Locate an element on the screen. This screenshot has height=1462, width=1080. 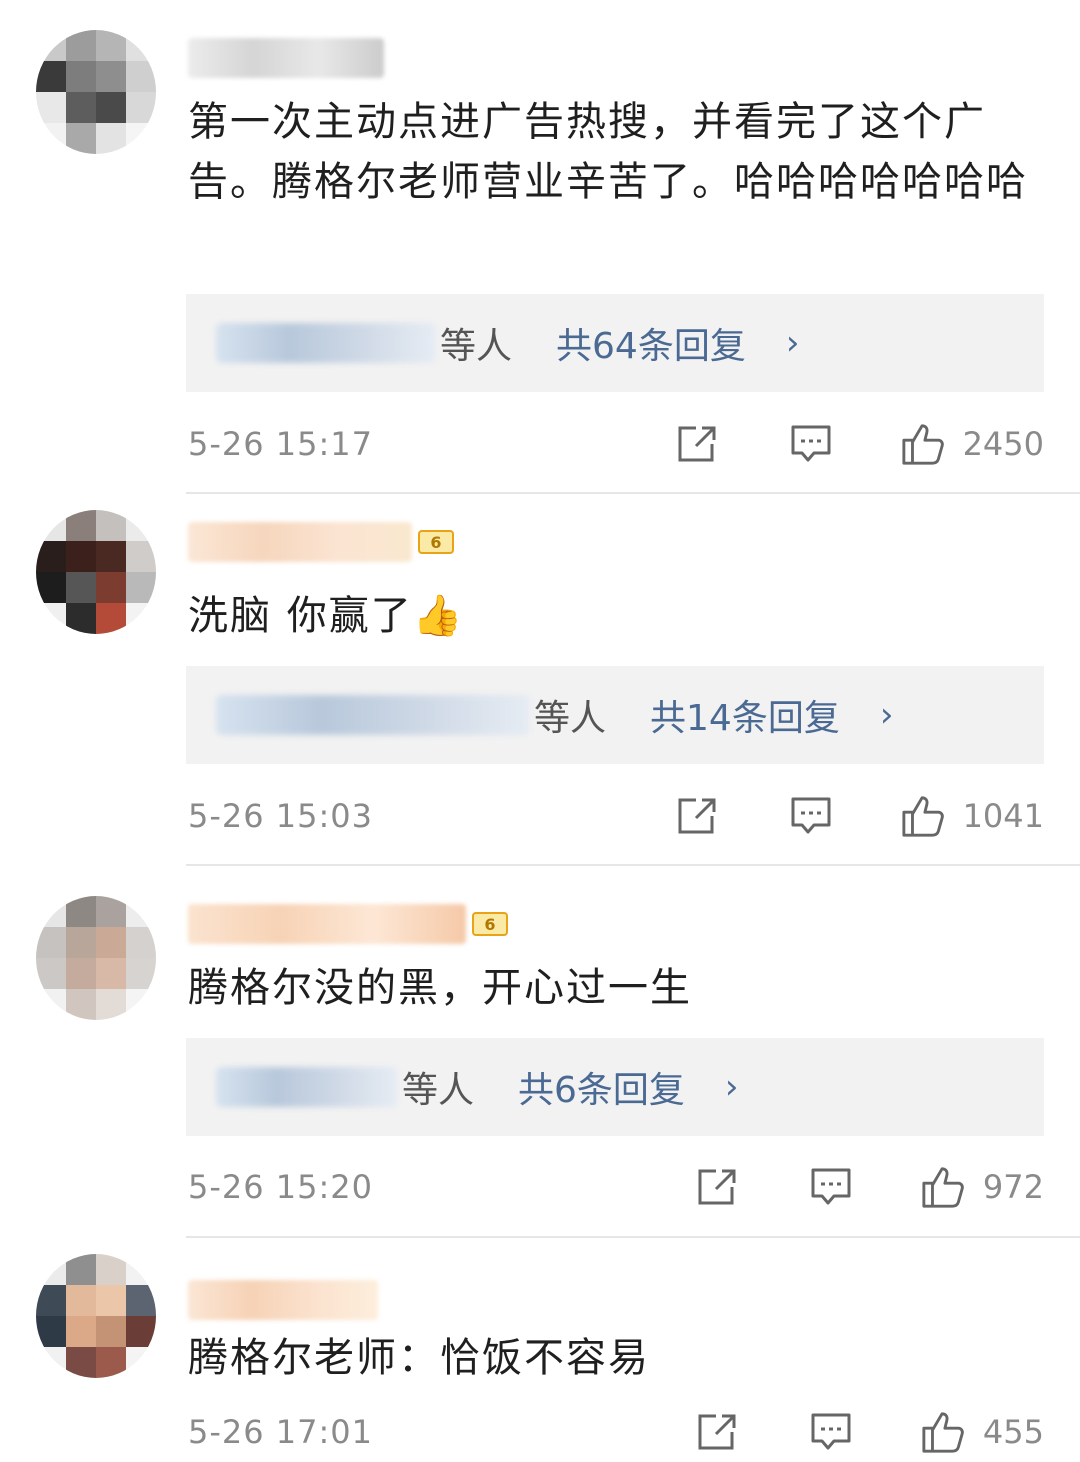
replies-count-link: 共6条回复 is located at coordinates (601, 1087).